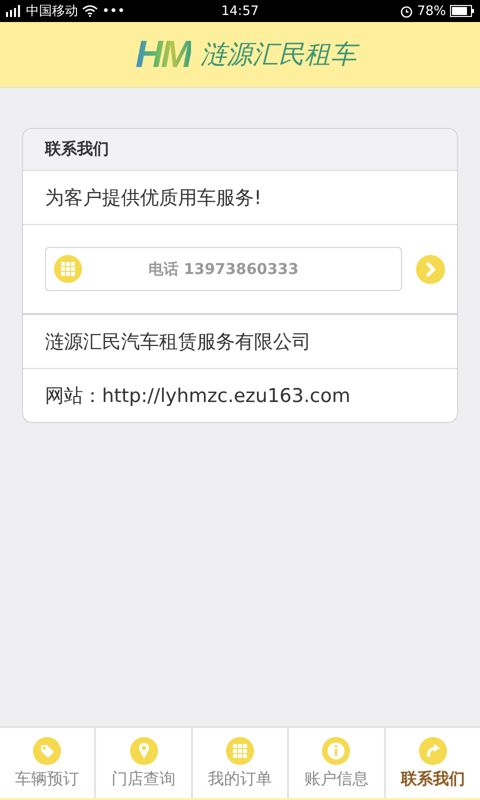  I want to click on alarm-icon, so click(407, 11).